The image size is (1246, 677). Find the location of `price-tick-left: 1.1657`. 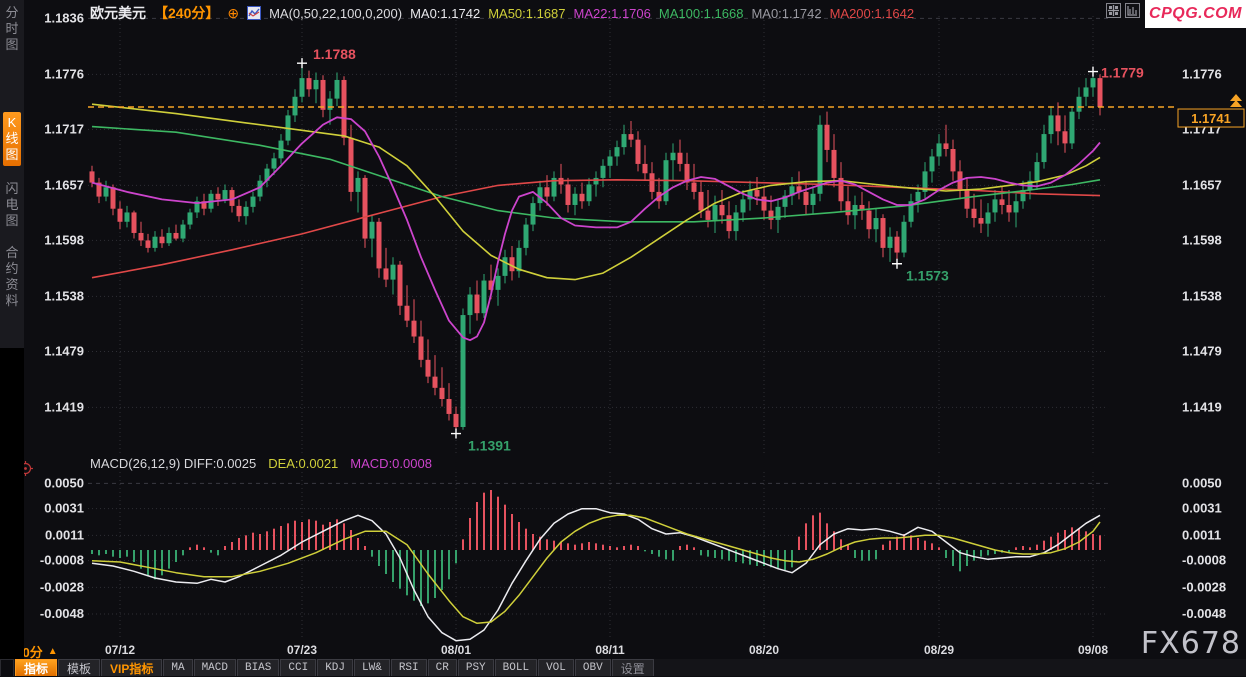

price-tick-left: 1.1657 is located at coordinates (64, 184).